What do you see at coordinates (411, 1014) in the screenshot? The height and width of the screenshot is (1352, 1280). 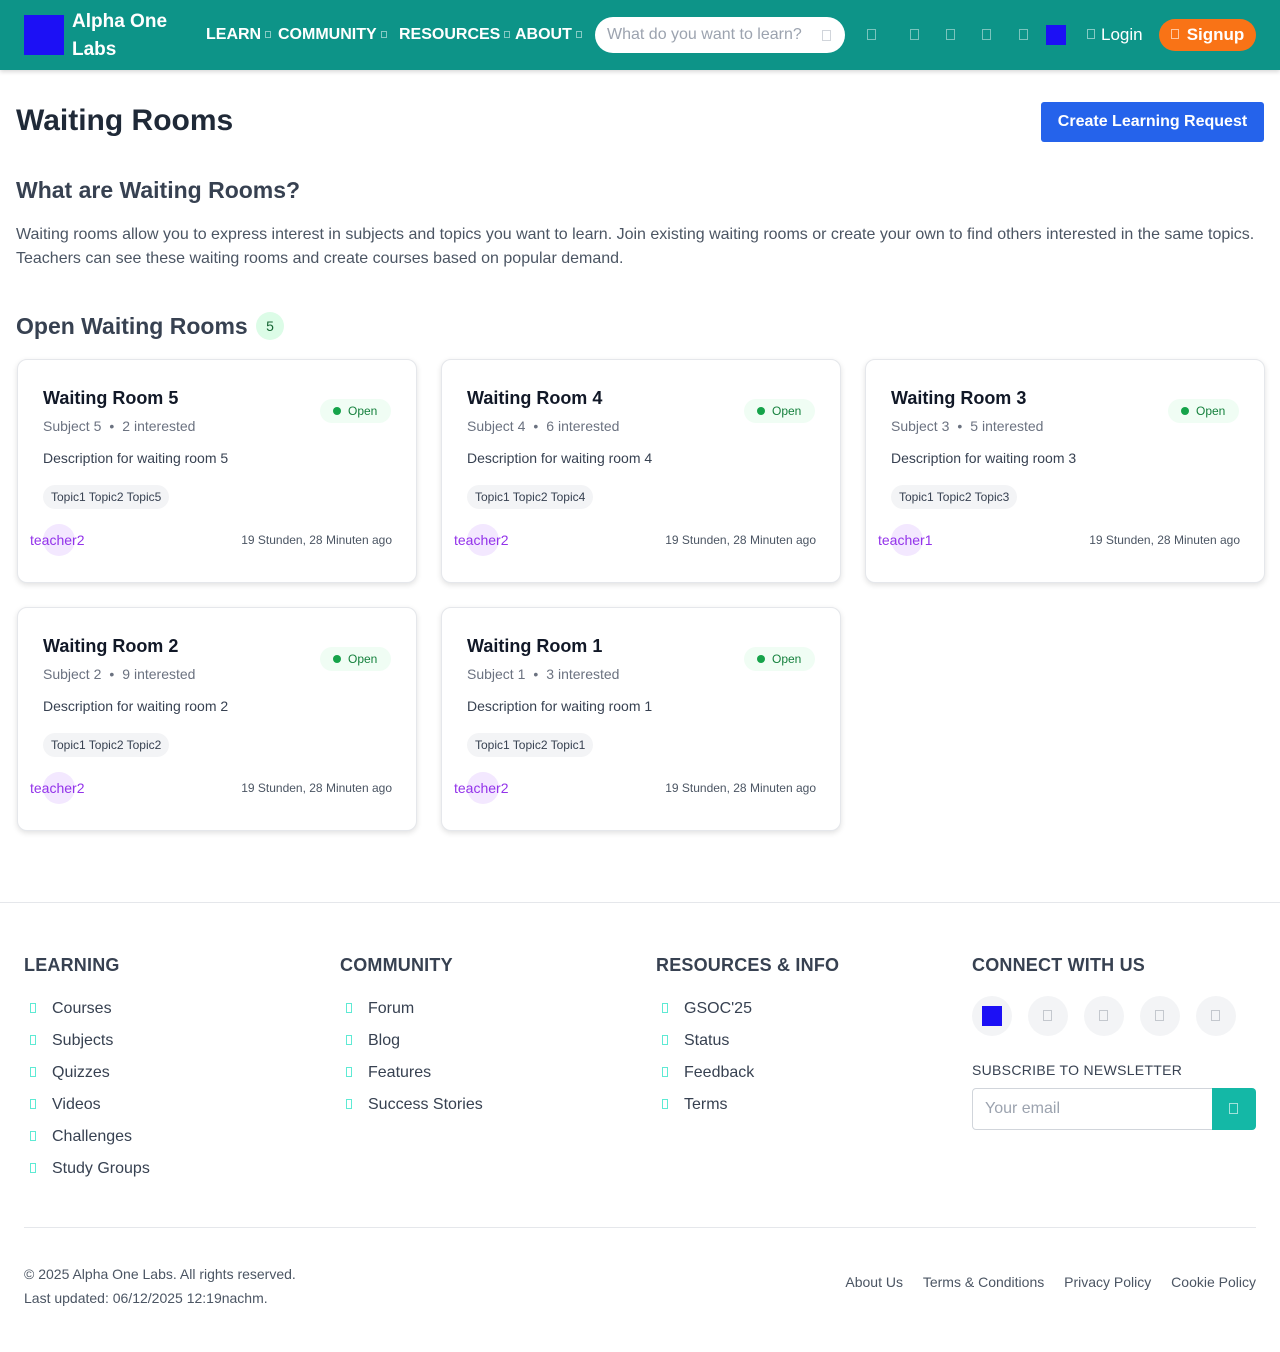 I see `footer-link-forum: Forum` at bounding box center [411, 1014].